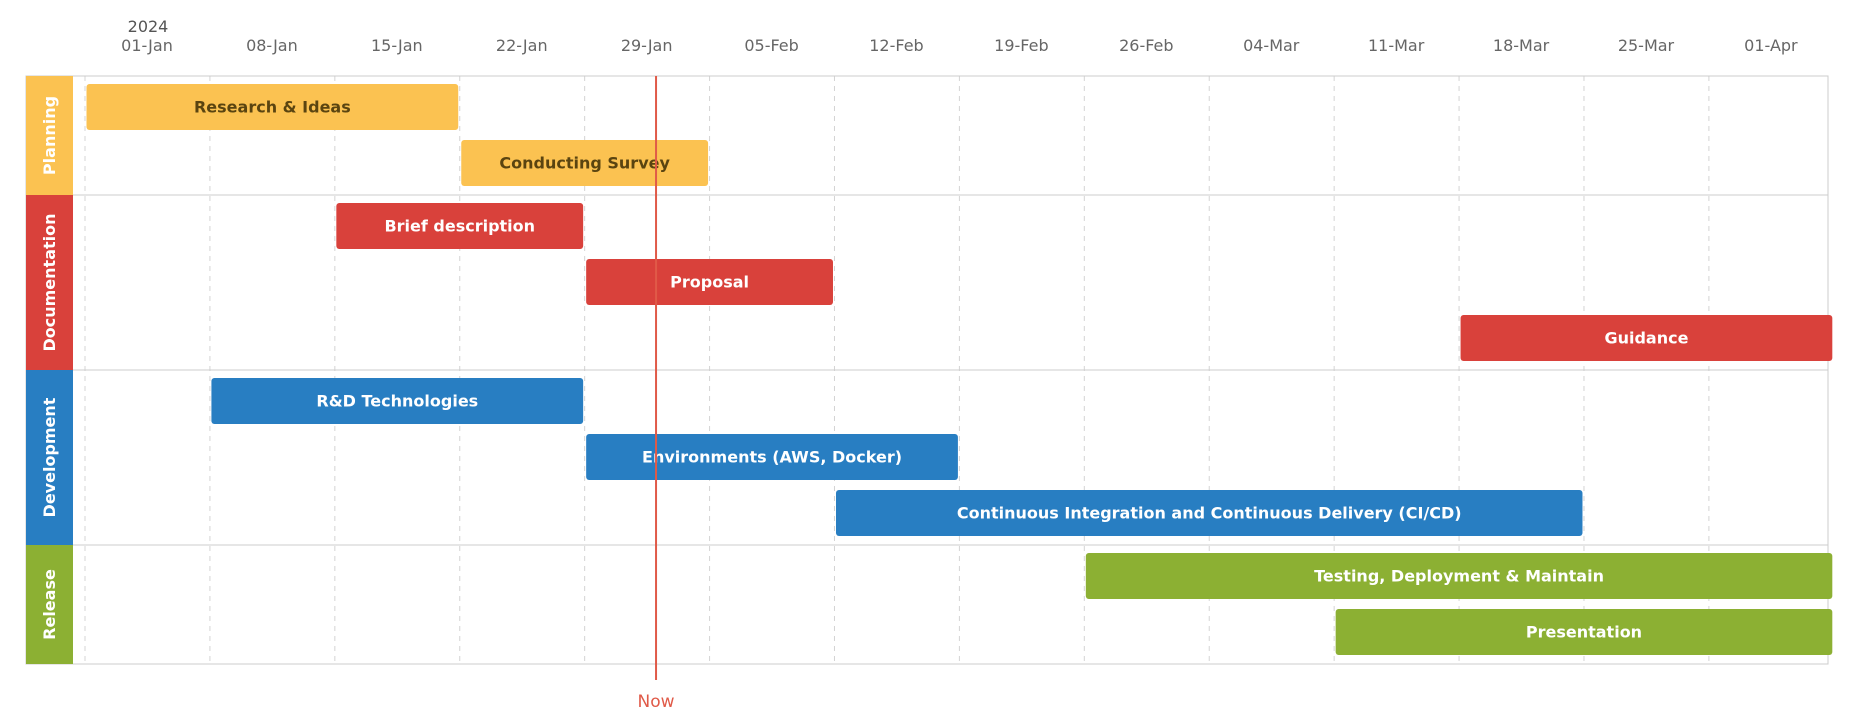 The image size is (1850, 724). Describe the element at coordinates (1646, 338) in the screenshot. I see `task-label: Guidance` at that location.